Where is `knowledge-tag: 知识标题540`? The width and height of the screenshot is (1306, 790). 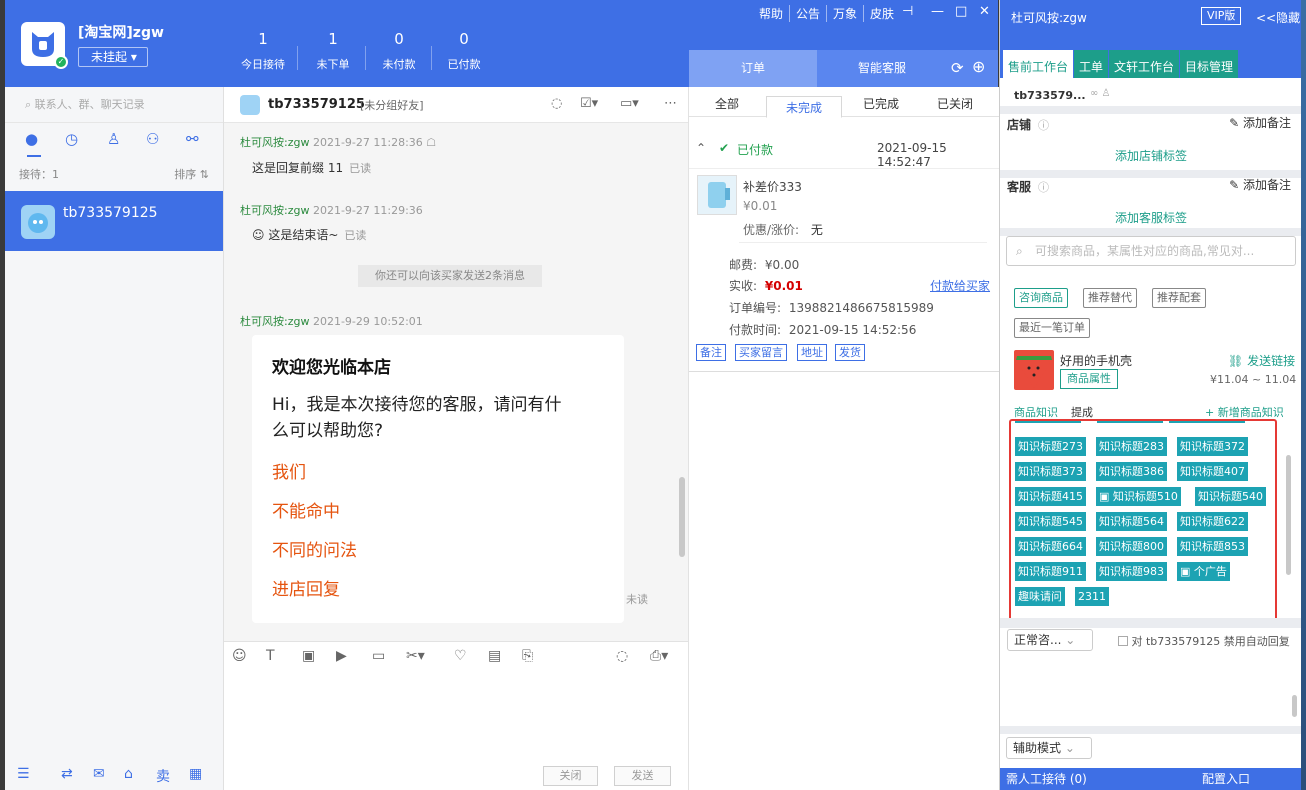
knowledge-tag: 知识标题540 is located at coordinates (1230, 496).